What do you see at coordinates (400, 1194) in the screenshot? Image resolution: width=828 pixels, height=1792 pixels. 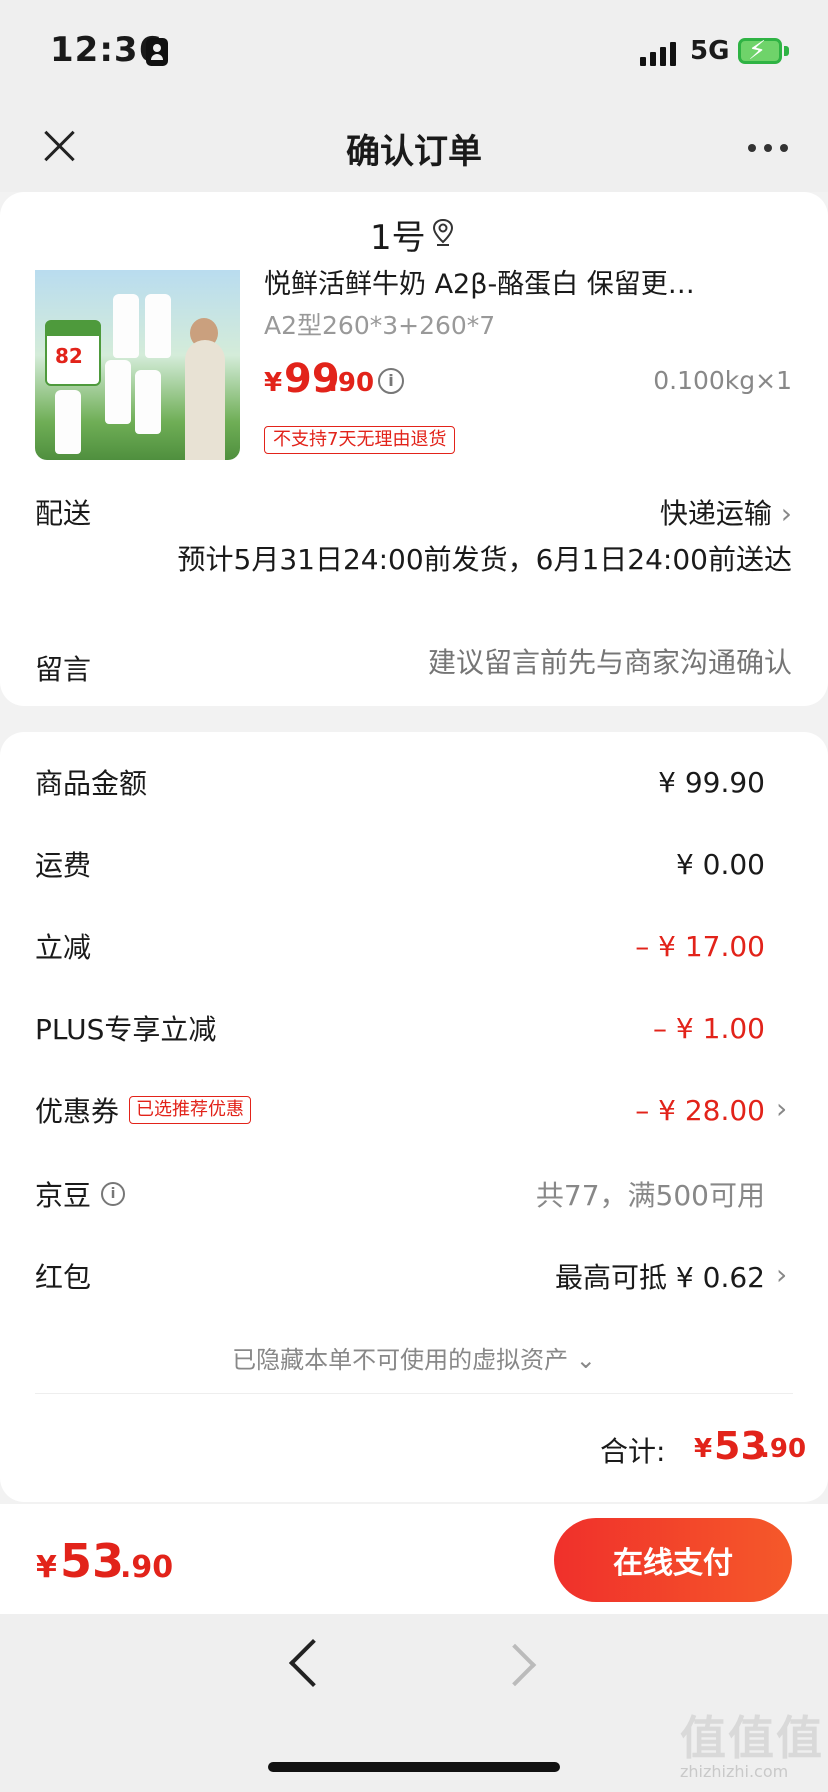 I see `jingdou-row: 京豆 i 共77，满500可用` at bounding box center [400, 1194].